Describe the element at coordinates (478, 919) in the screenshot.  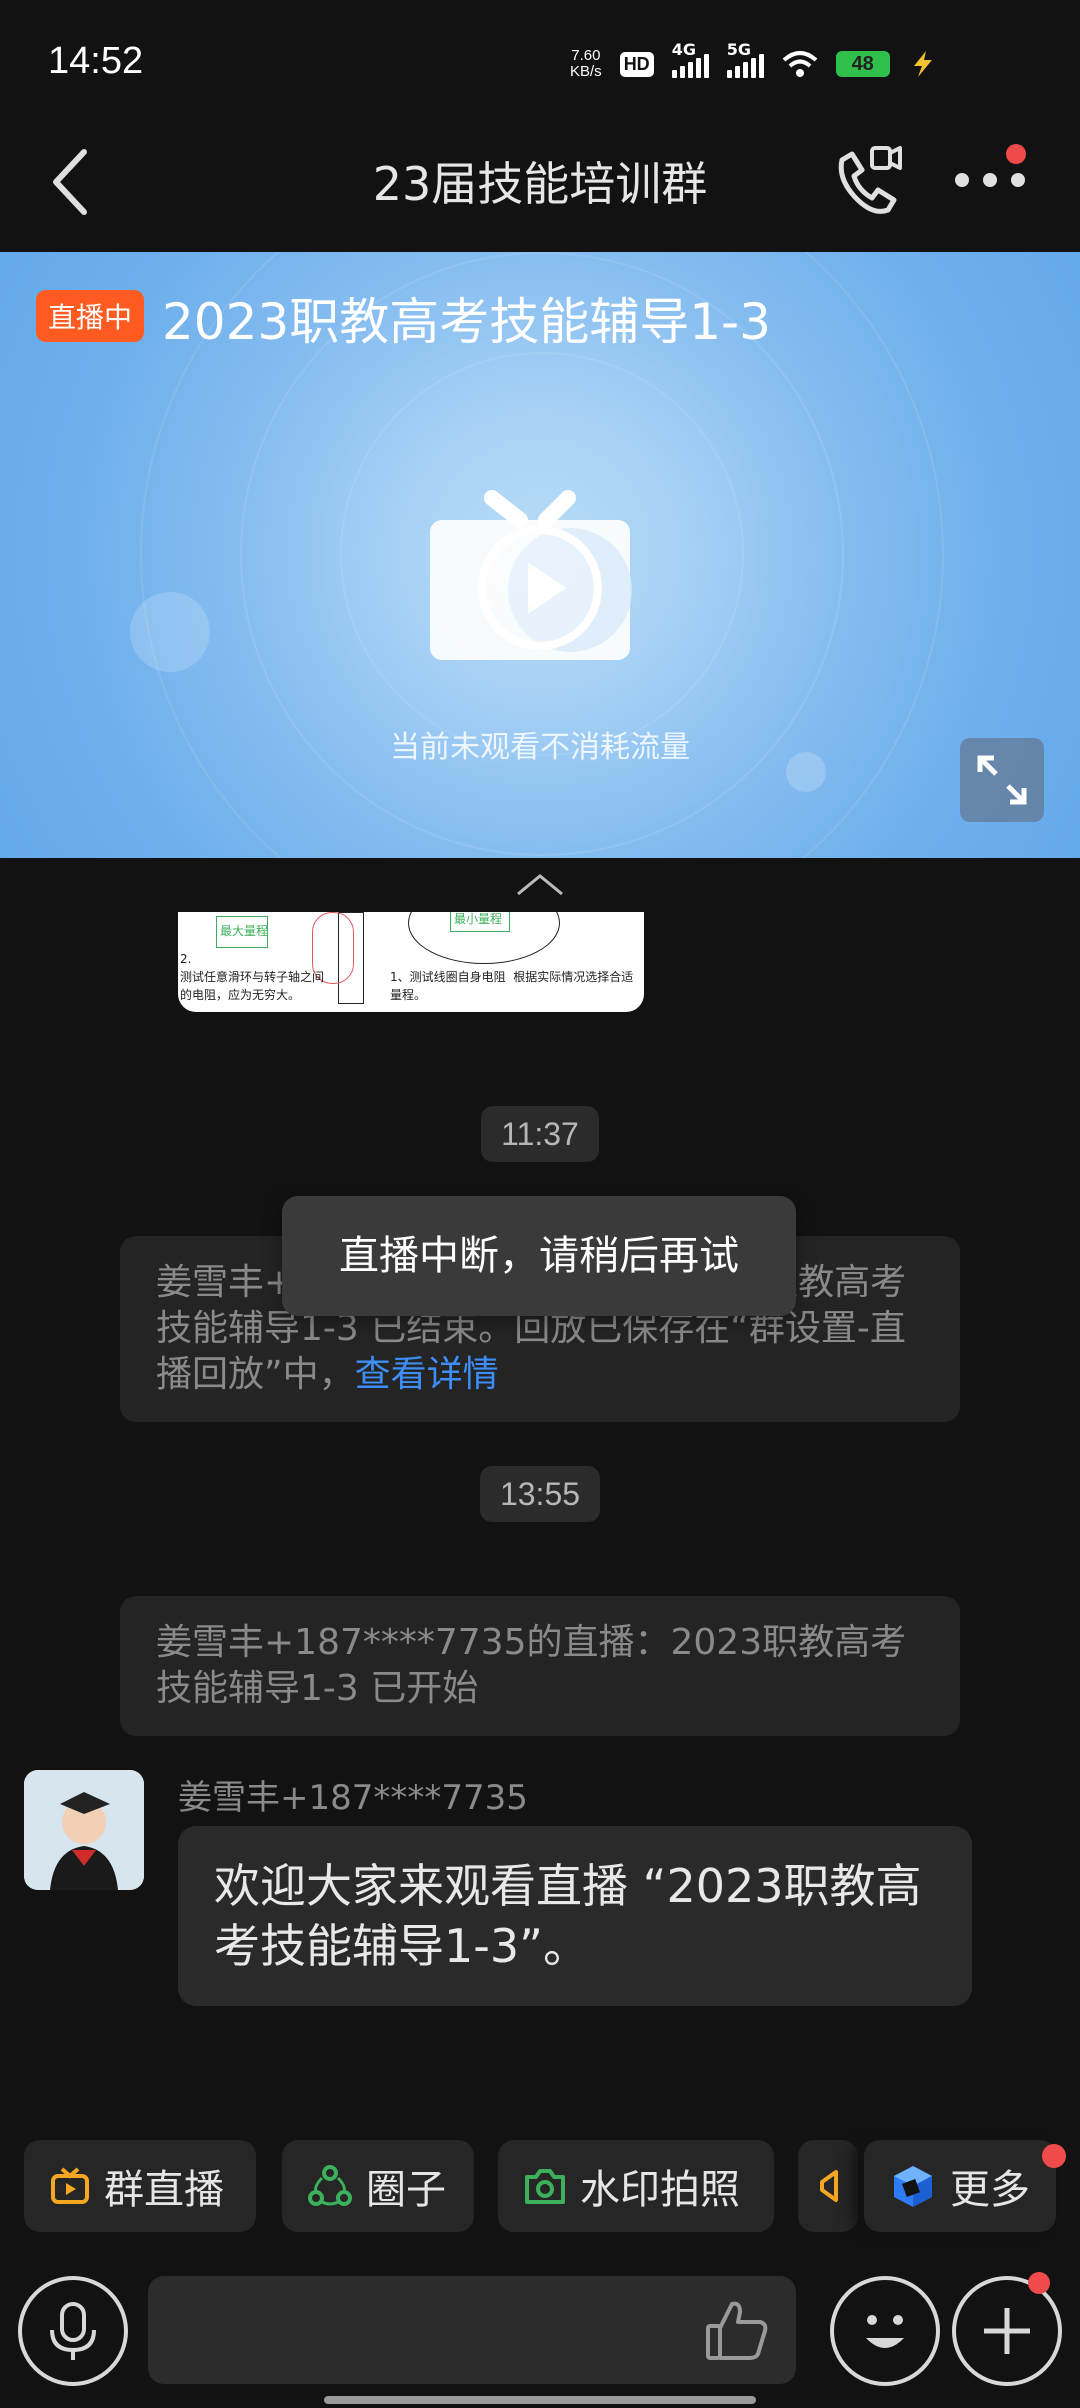
I see `image-label-min-range: 最小量程` at that location.